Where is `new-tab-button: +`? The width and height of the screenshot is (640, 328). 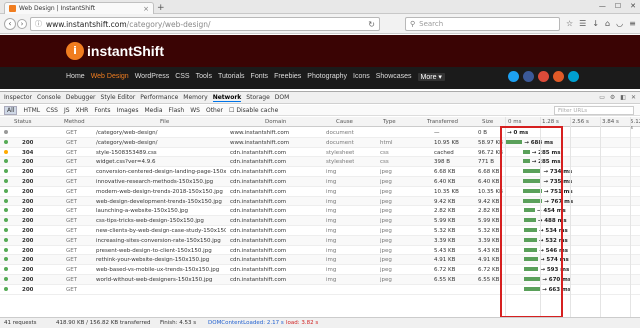 new-tab-button: + is located at coordinates (161, 8).